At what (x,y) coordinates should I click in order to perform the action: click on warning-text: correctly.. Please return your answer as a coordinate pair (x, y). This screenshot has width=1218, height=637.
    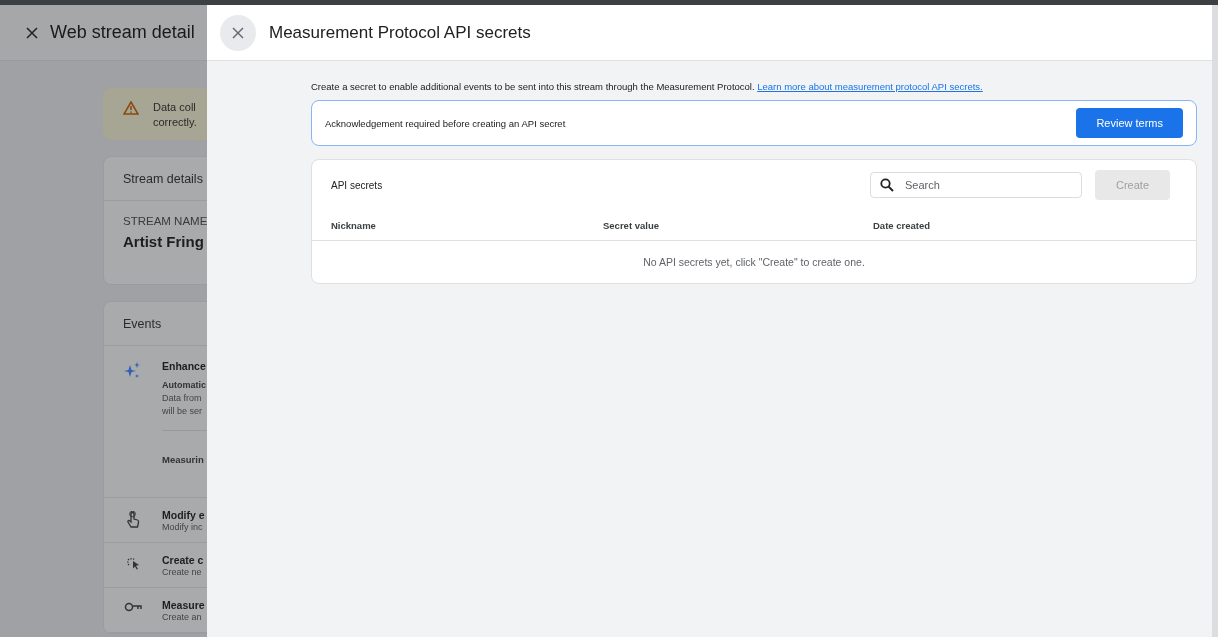
    Looking at the image, I should click on (175, 122).